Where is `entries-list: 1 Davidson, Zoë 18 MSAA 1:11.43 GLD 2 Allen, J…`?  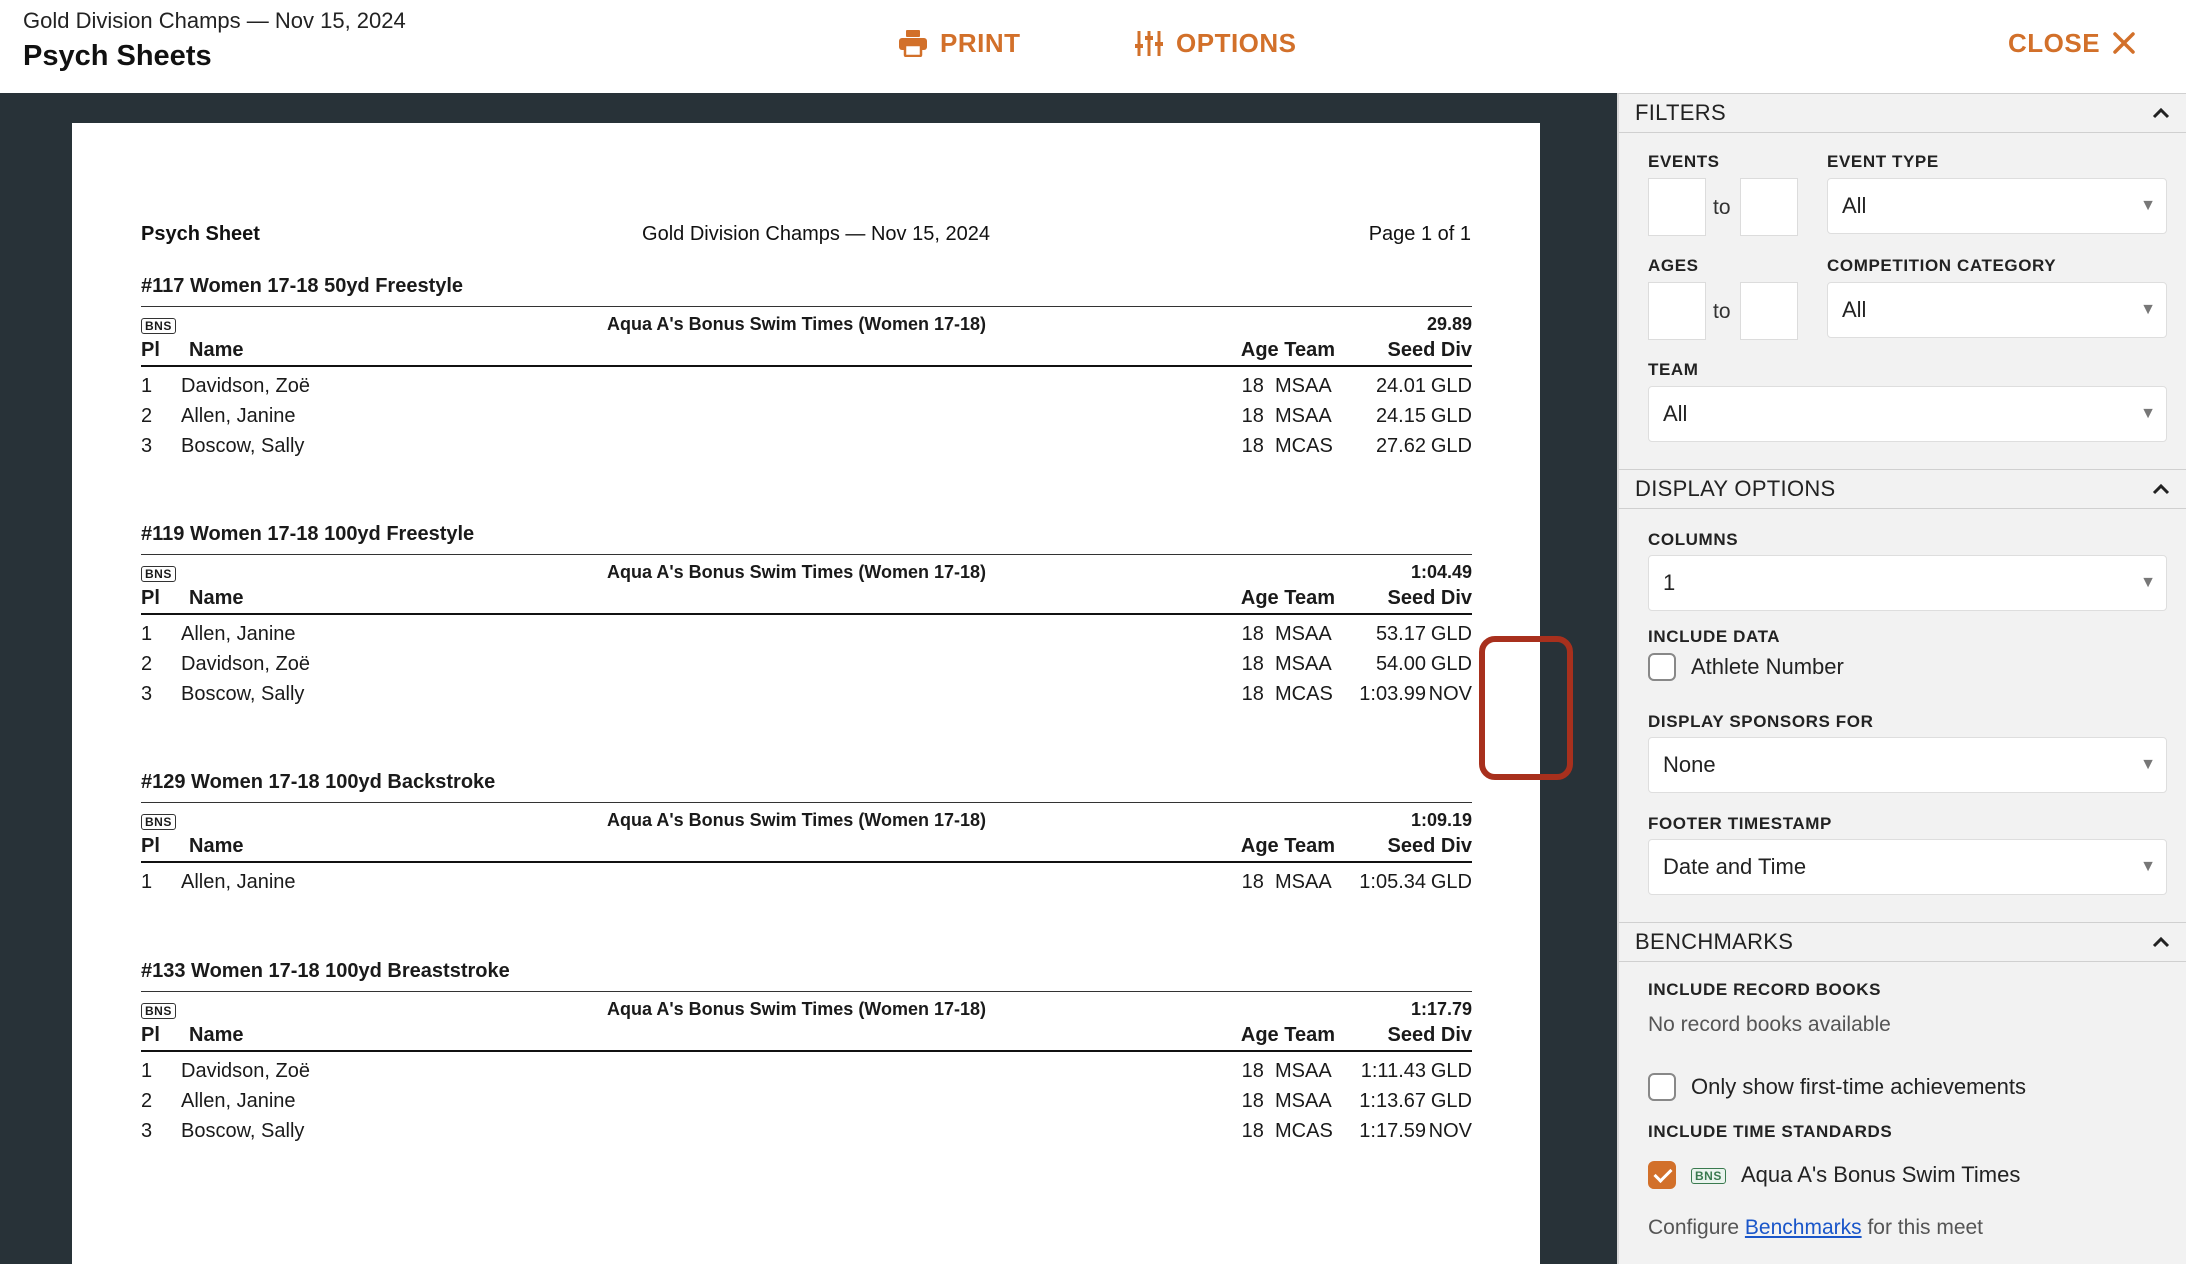 entries-list: 1 Davidson, Zoë 18 MSAA 1:11.43 GLD 2 Allen, J… is located at coordinates (806, 1100).